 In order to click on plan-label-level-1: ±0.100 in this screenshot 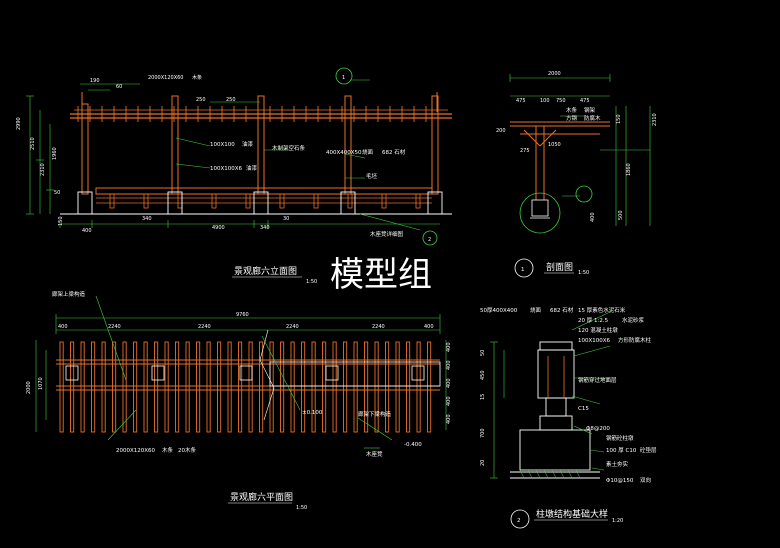, I will do `click(312, 413)`.